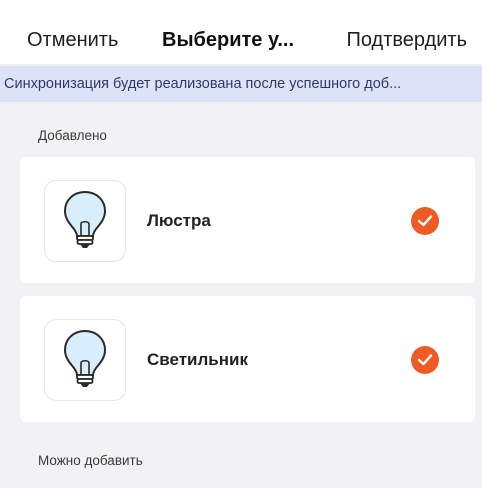 The image size is (482, 488). I want to click on cancel-button: Отменить, so click(72, 40).